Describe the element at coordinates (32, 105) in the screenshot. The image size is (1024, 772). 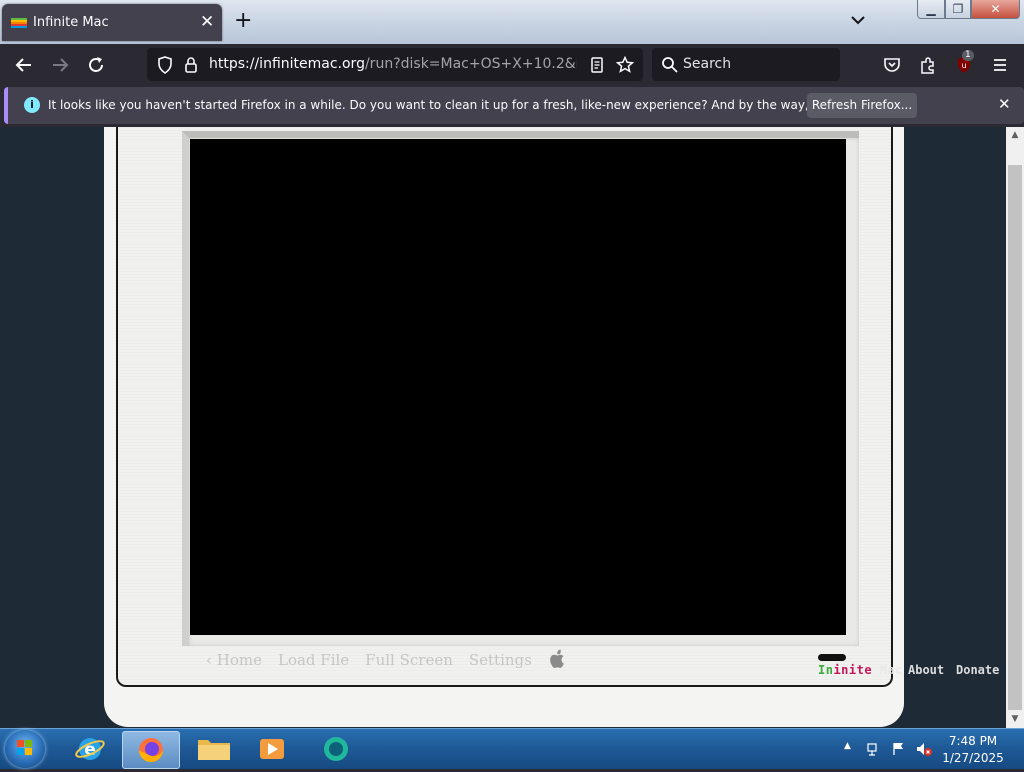
I see `info-icon: i` at that location.